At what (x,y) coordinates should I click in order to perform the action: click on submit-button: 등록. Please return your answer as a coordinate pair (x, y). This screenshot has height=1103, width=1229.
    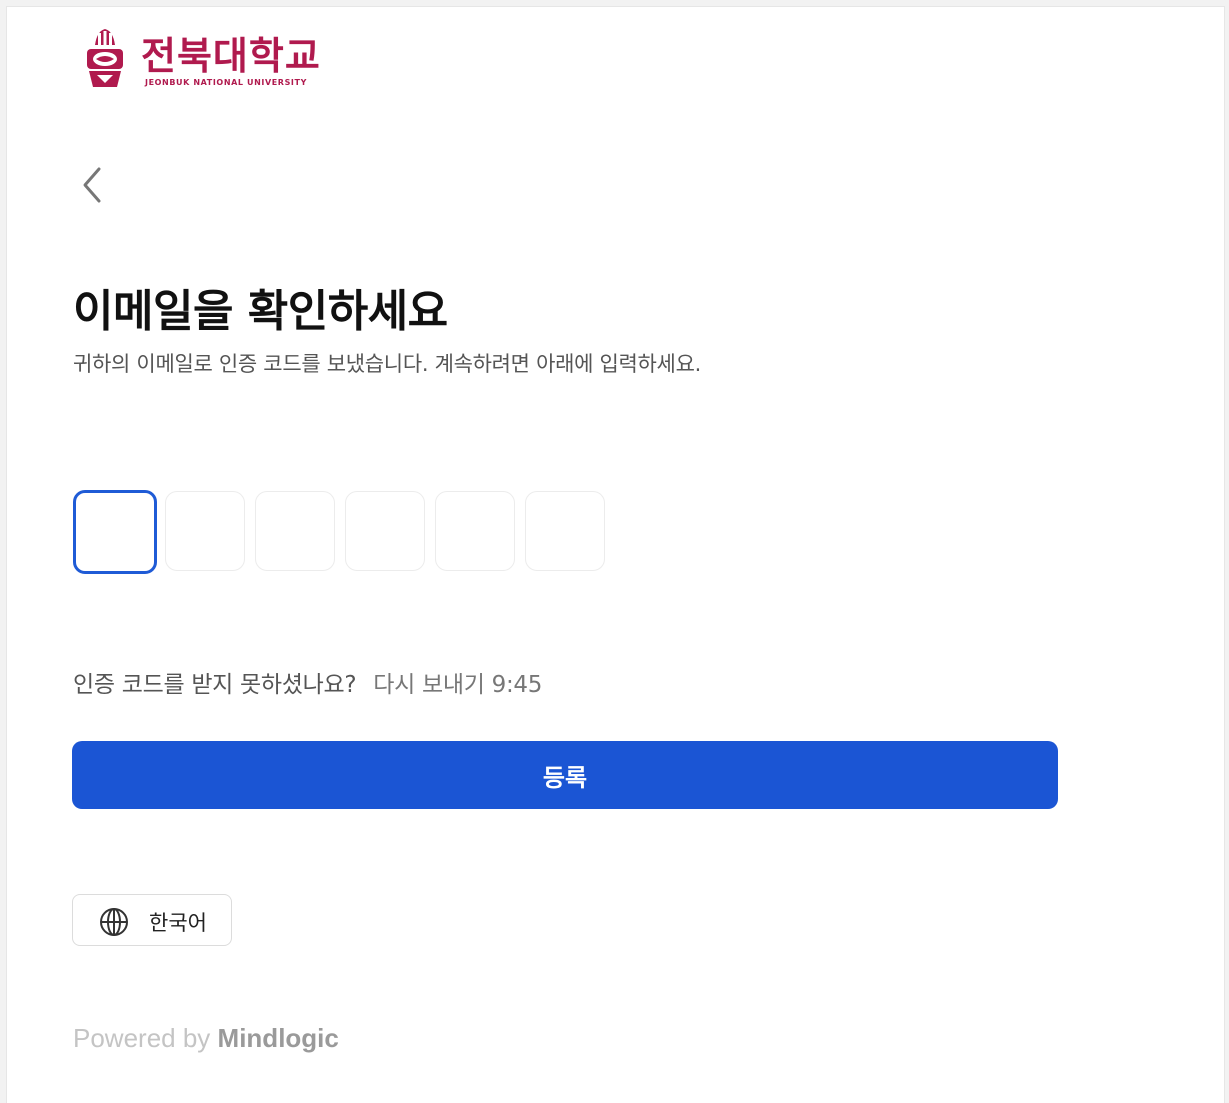
    Looking at the image, I should click on (565, 775).